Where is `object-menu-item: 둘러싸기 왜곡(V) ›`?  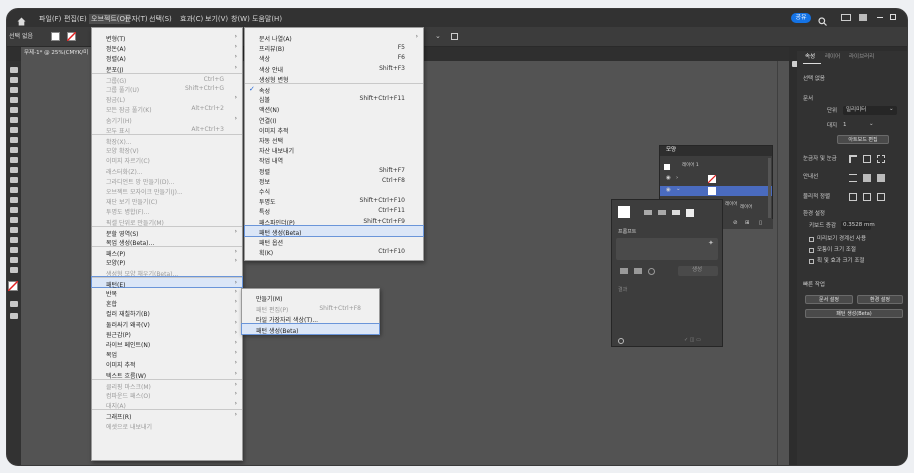
object-menu-item: 둘러싸기 왜곡(V) › is located at coordinates (167, 323).